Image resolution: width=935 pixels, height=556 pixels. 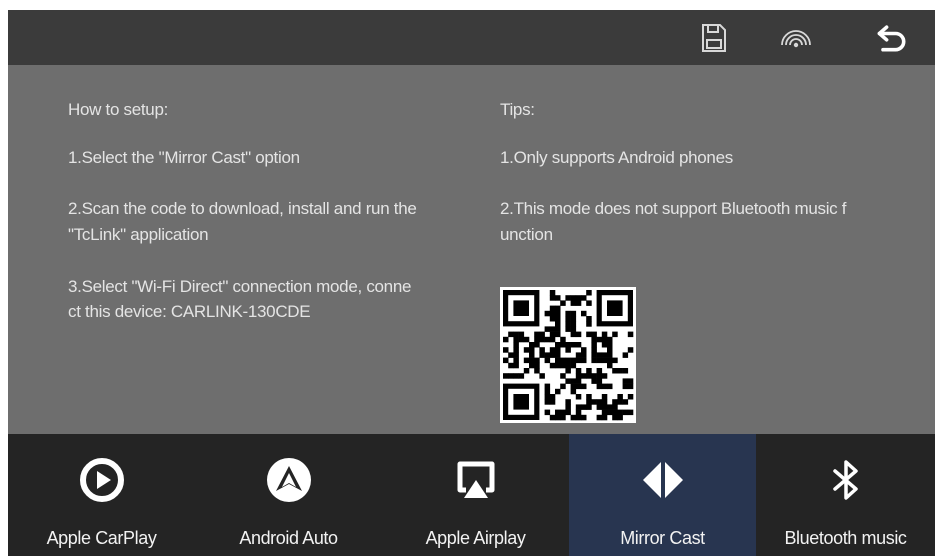 I want to click on dock-item-android-auto: Android Auto, so click(x=288, y=495).